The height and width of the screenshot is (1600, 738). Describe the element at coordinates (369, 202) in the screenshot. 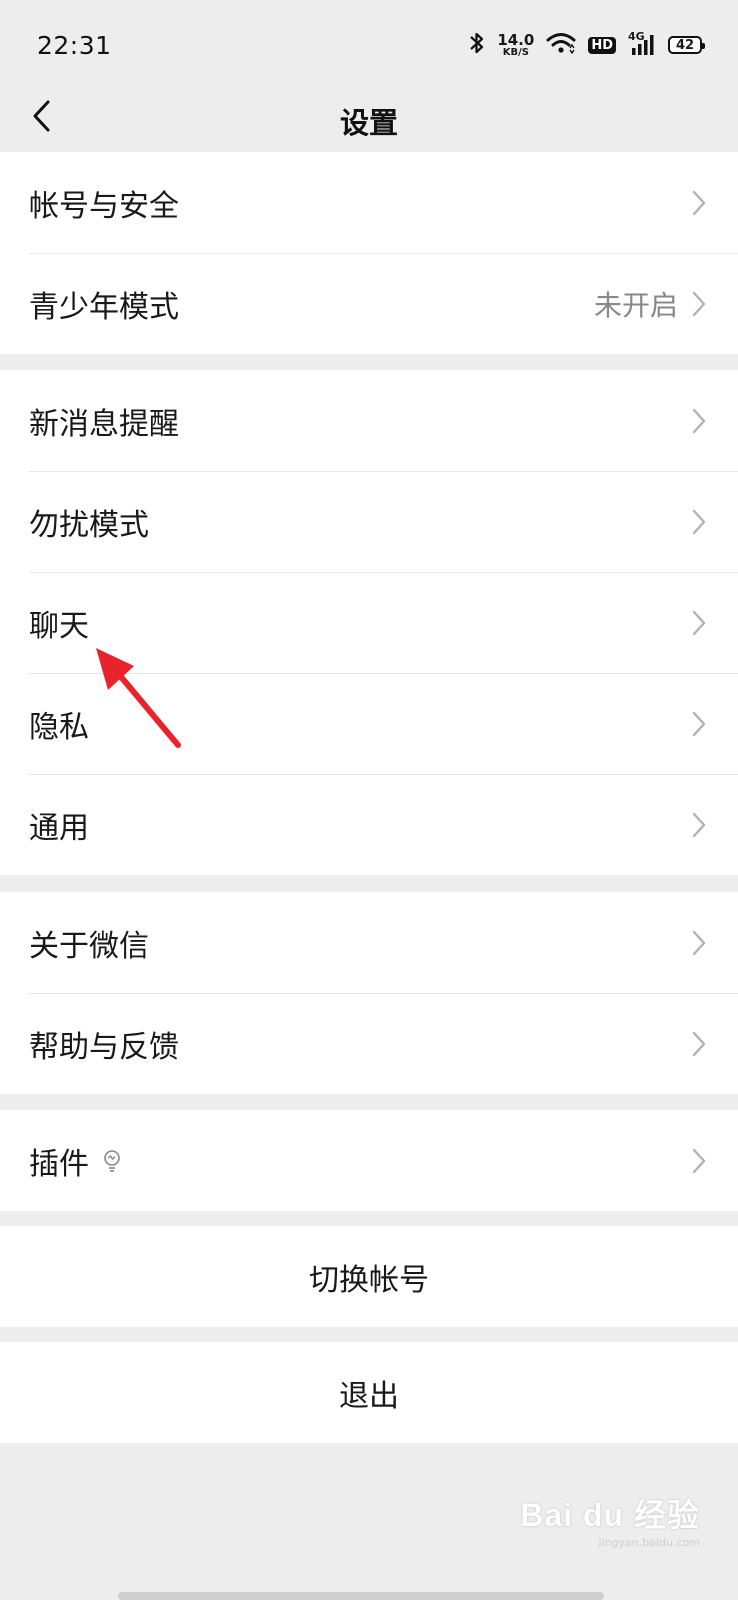

I see `setting-row-account-security: 帐号与安全` at that location.